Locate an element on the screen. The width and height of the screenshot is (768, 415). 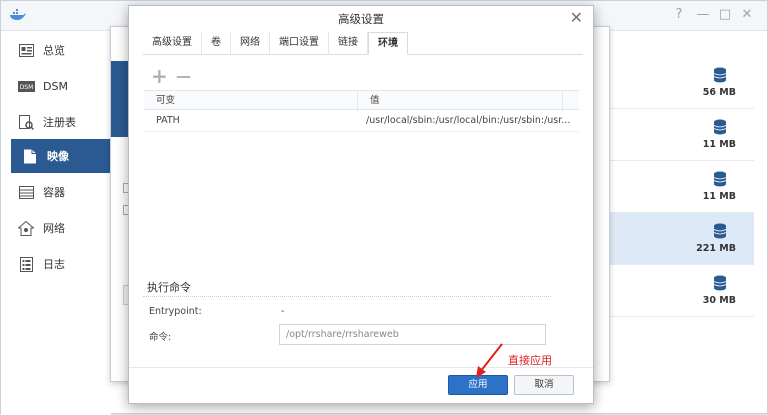
log-icon is located at coordinates (26, 264).